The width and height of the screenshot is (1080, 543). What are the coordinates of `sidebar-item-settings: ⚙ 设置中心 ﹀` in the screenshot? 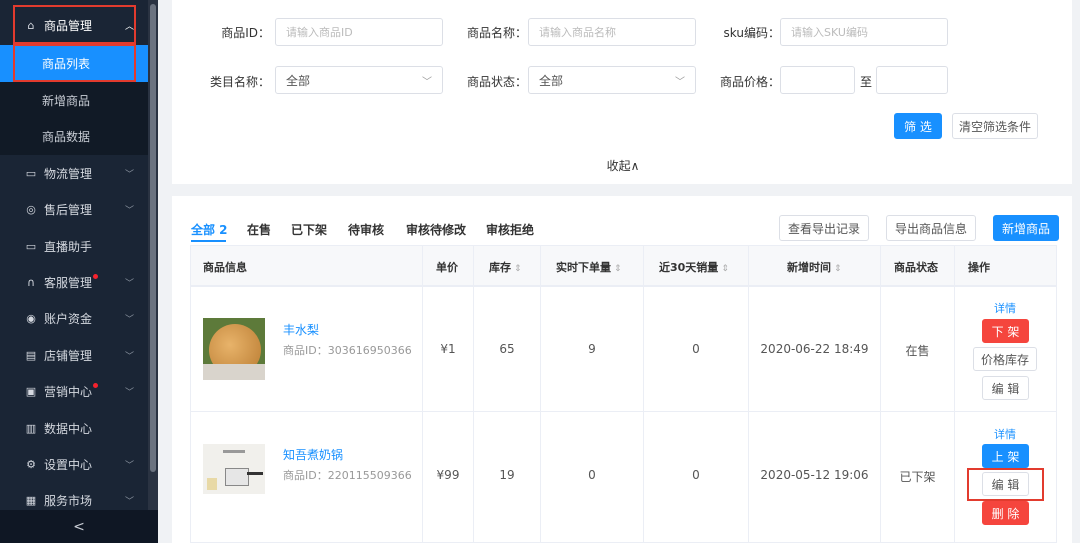 It's located at (74, 464).